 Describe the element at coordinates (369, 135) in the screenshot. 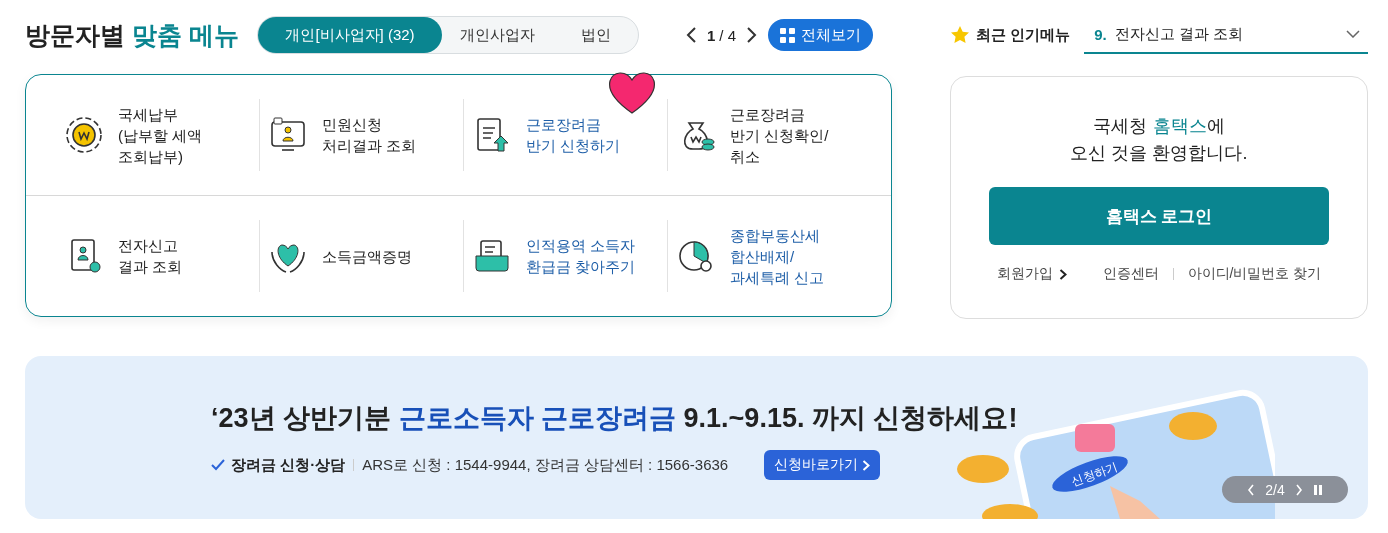

I see `menu-link: 민원신청 처리결과 조회` at that location.